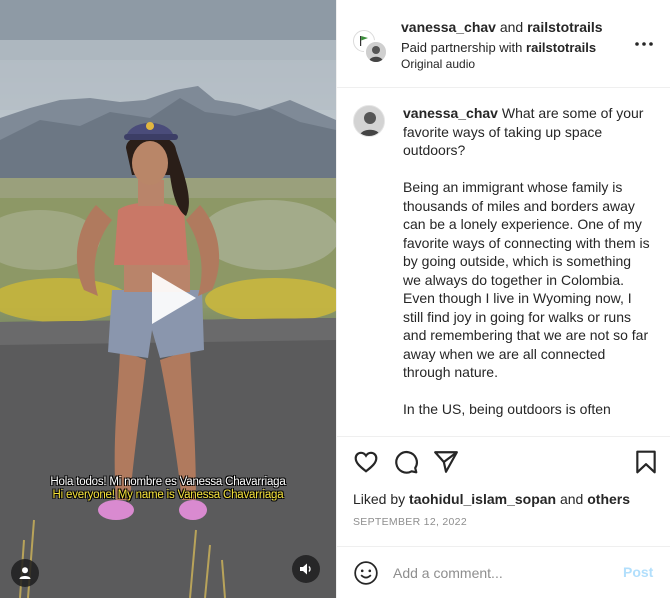 This screenshot has height=598, width=670. I want to click on like-button, so click(366, 462).